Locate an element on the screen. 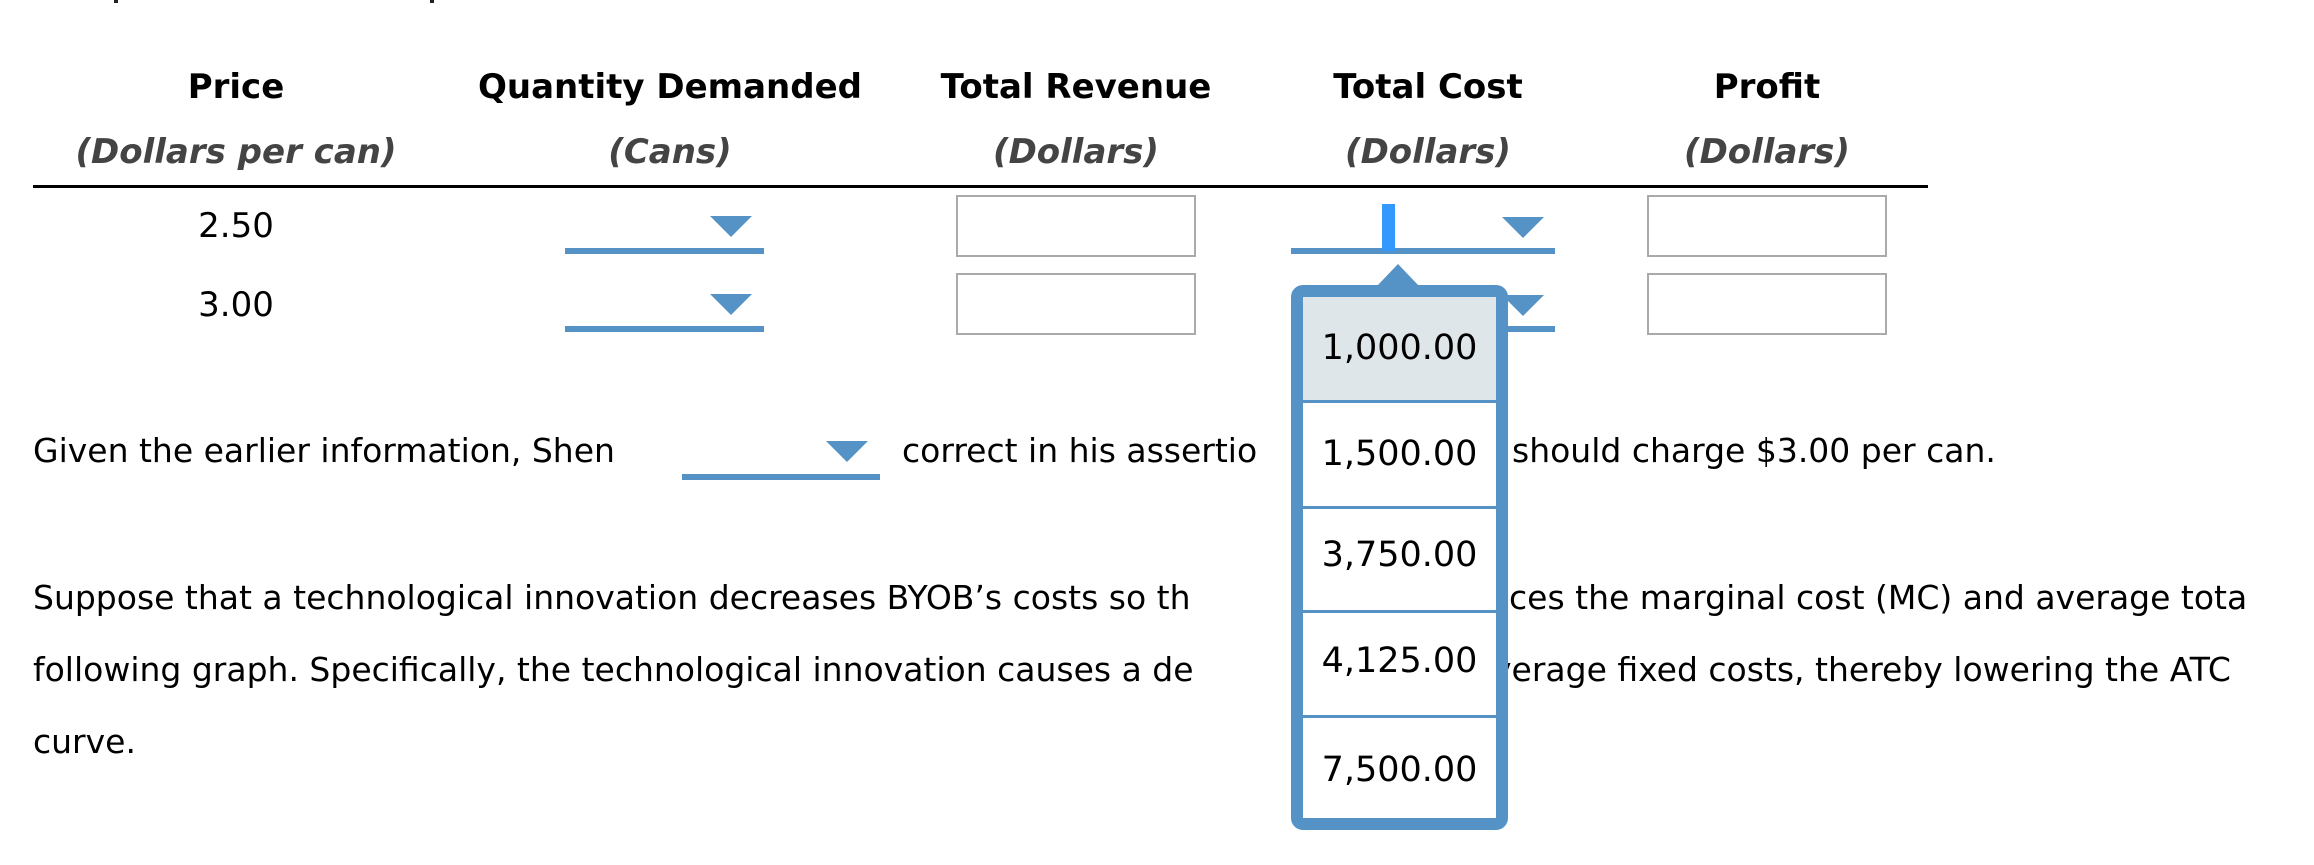 Image resolution: width=2314 pixels, height=865 pixels. column-header-quantity-demanded: Quantity Demanded is located at coordinates (669, 87).